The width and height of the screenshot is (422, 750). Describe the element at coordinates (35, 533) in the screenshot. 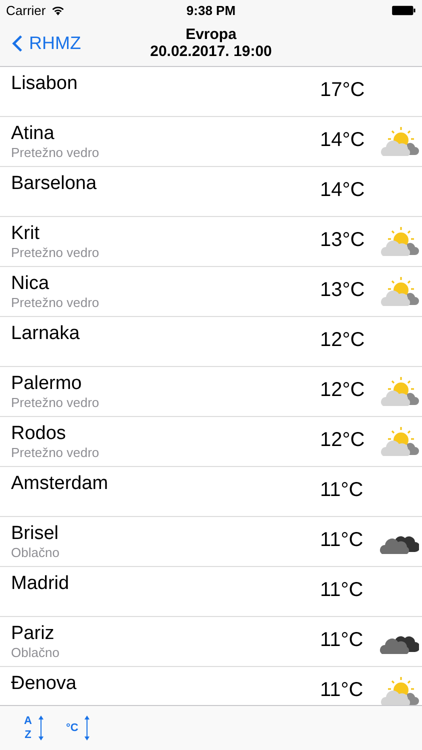

I see `city-name: Brisel` at that location.